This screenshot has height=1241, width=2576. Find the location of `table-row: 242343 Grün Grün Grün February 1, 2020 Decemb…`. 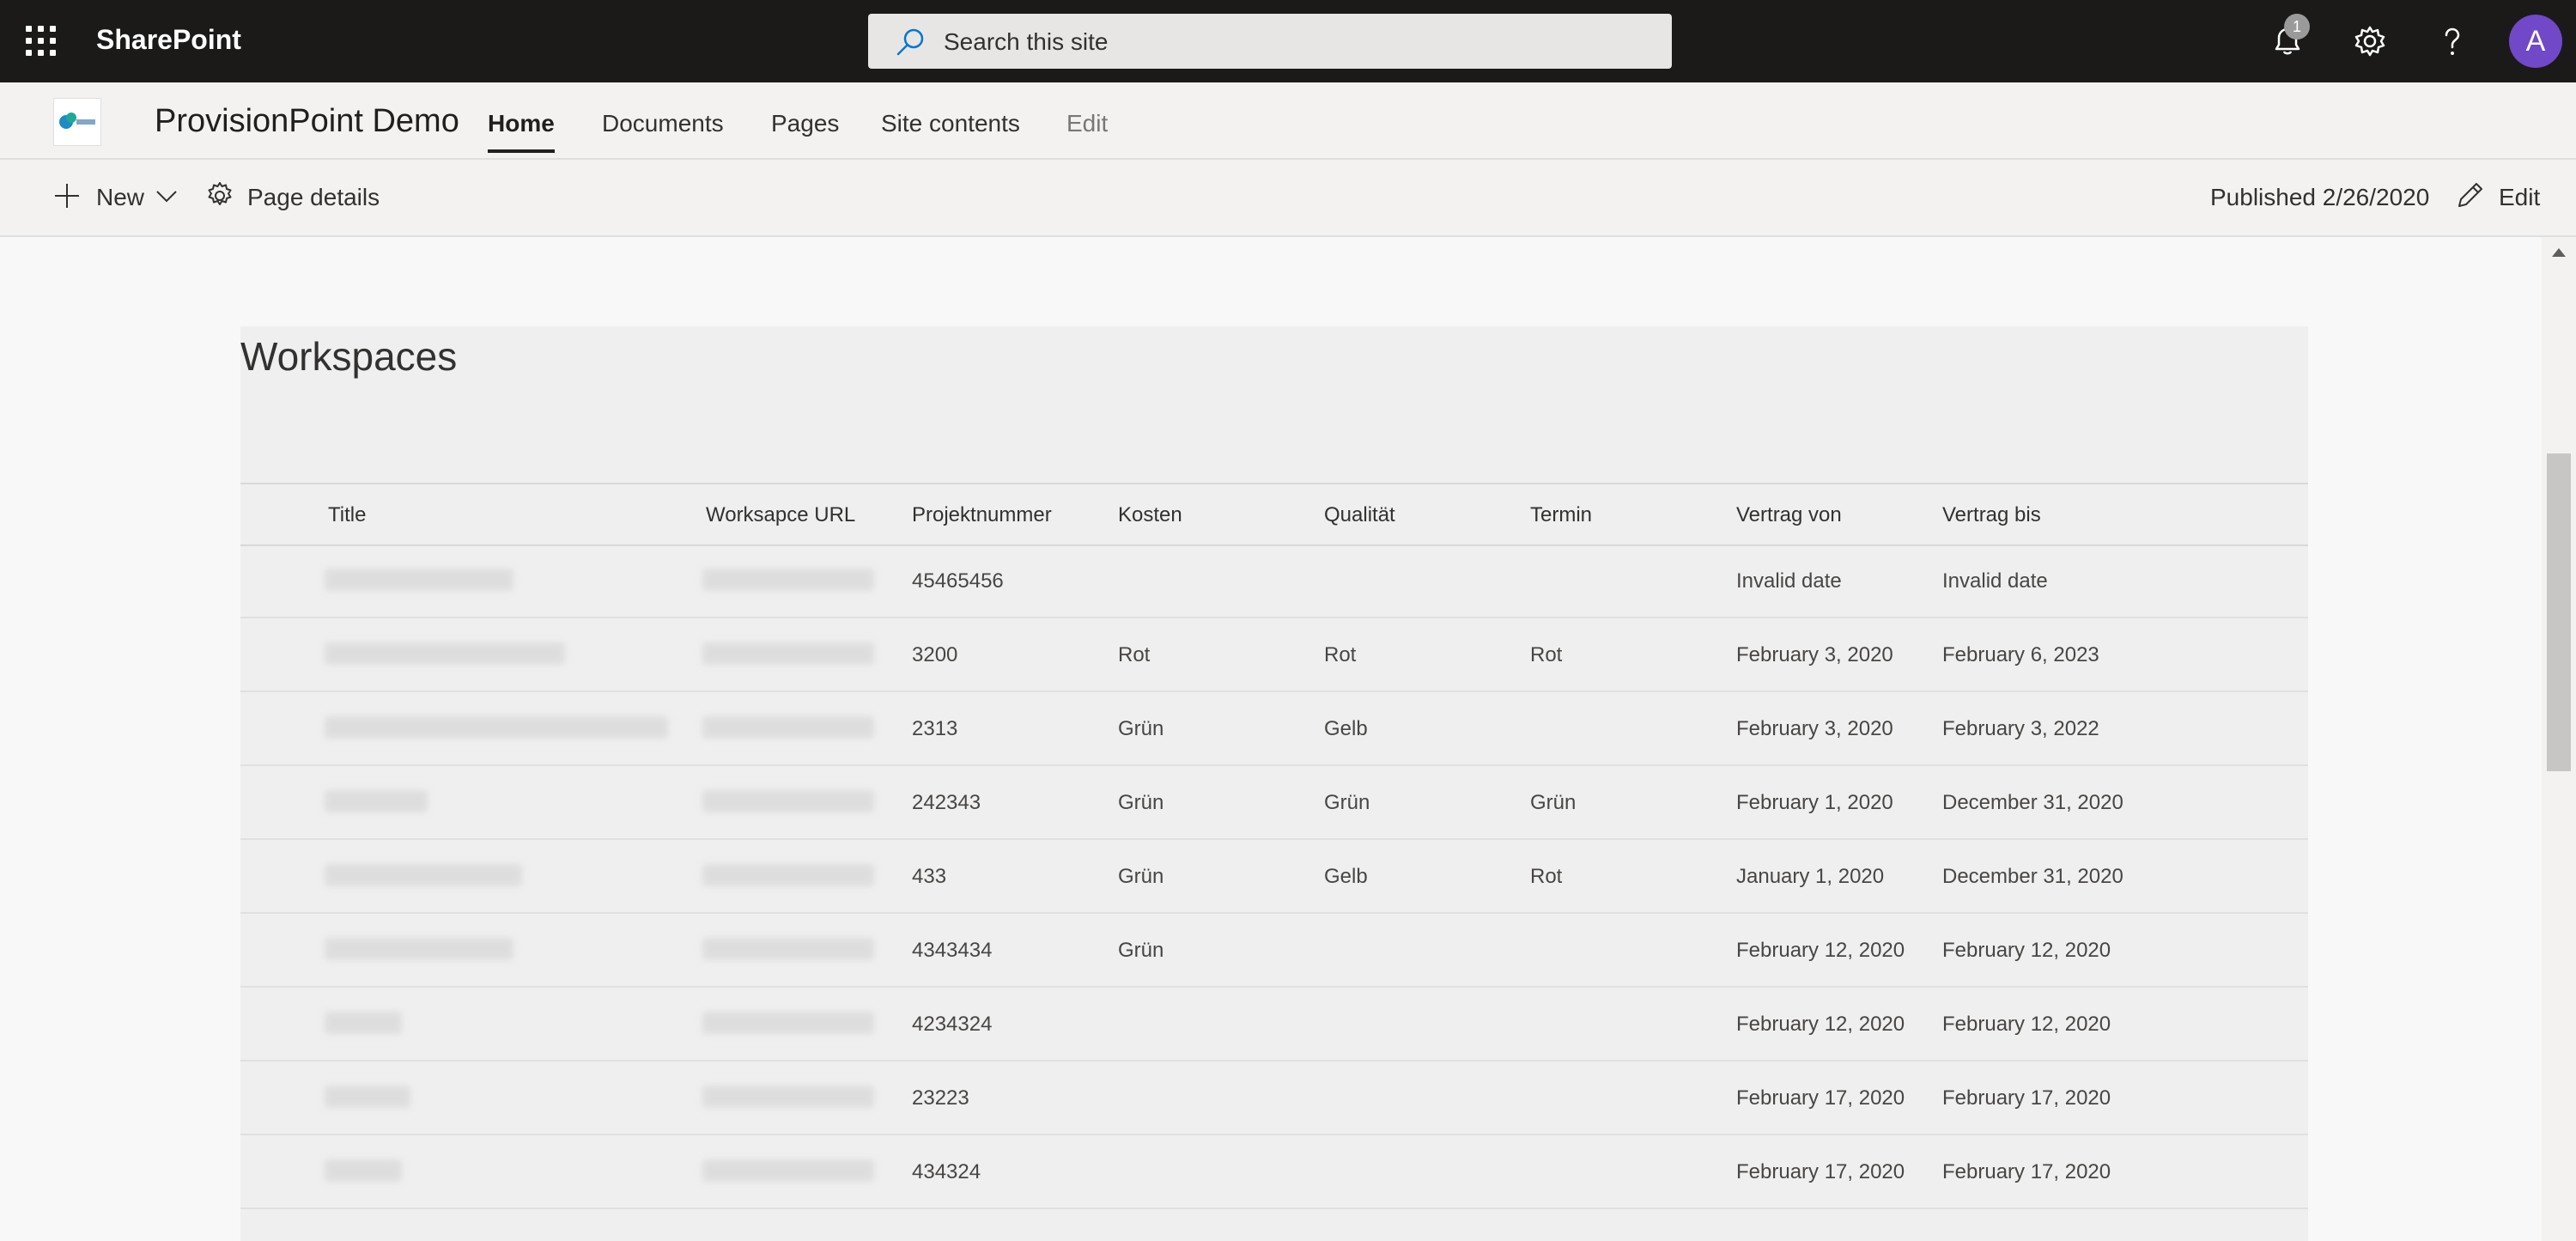

table-row: 242343 Grün Grün Grün February 1, 2020 Decemb… is located at coordinates (1274, 803).